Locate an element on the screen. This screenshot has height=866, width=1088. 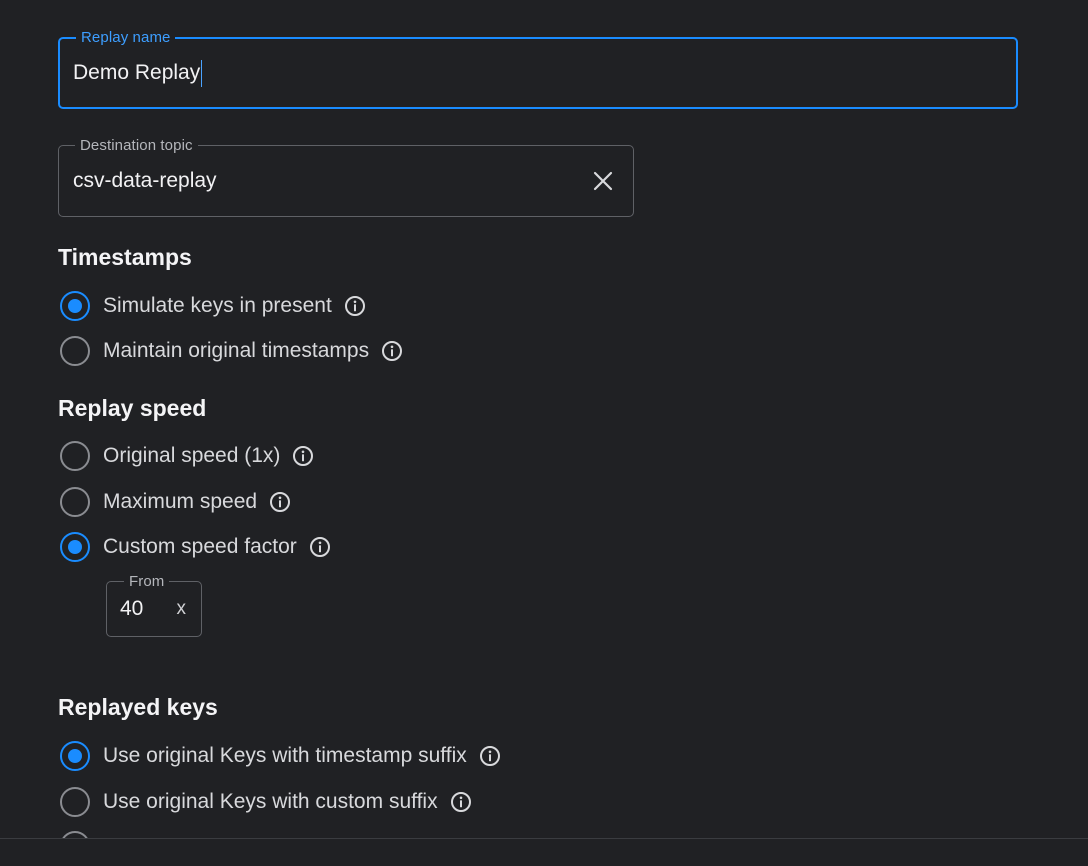
clear-topic-button is located at coordinates (603, 181).